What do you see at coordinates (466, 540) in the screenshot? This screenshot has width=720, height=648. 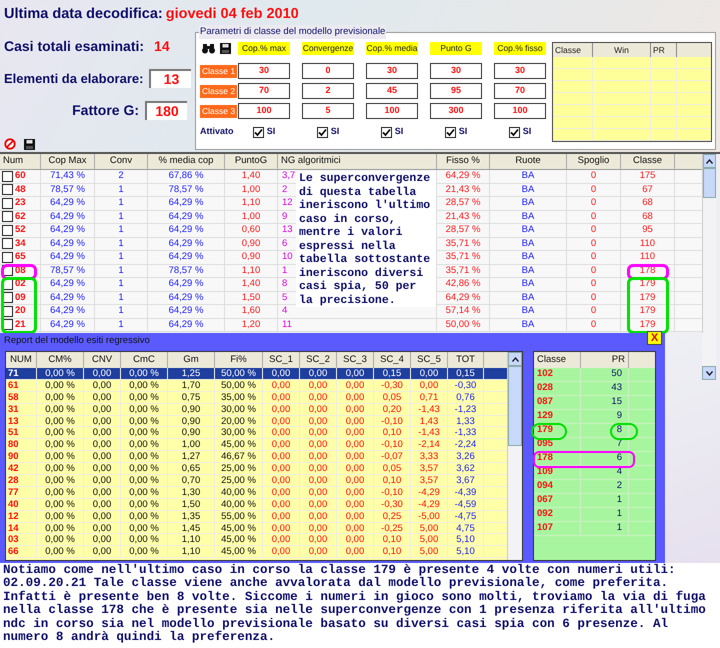 I see `table-cell: 5,10` at bounding box center [466, 540].